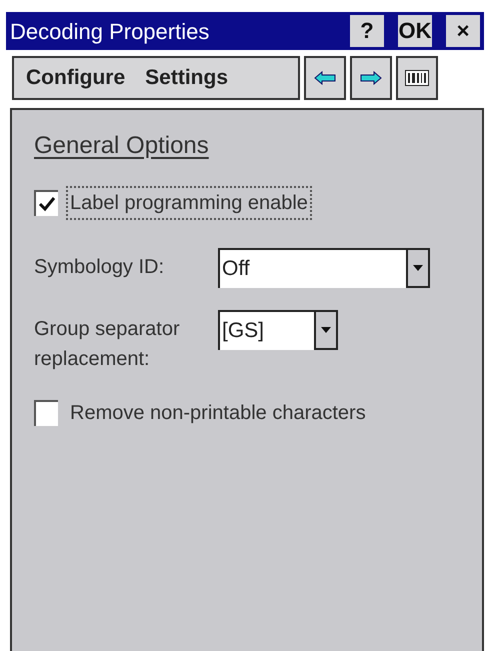  Describe the element at coordinates (121, 146) in the screenshot. I see `section-title: General Options` at that location.